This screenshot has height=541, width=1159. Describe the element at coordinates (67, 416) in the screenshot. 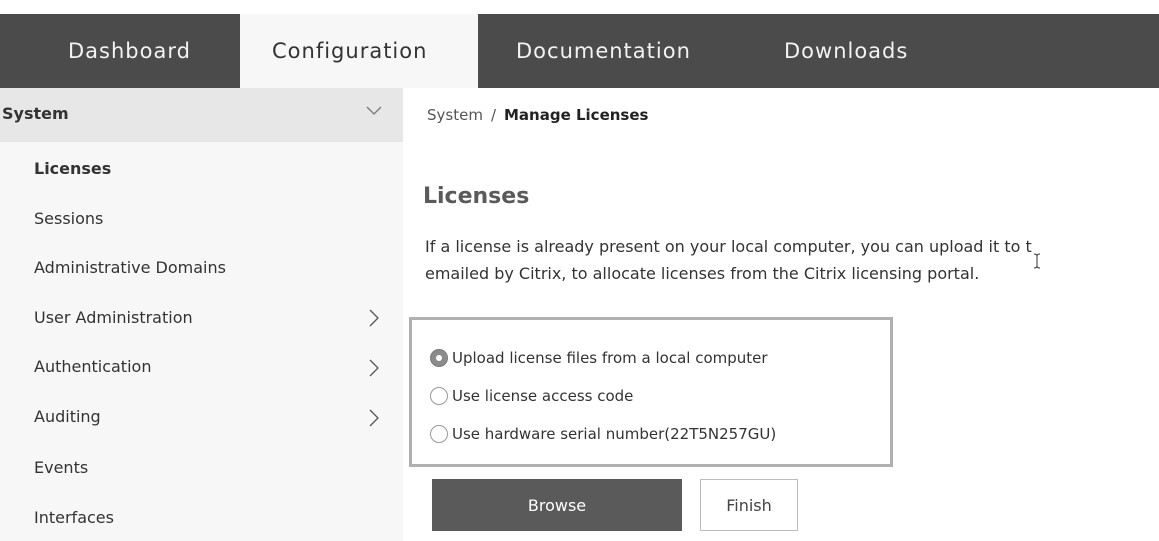

I see `sidebar-item-auditing: Auditing` at that location.